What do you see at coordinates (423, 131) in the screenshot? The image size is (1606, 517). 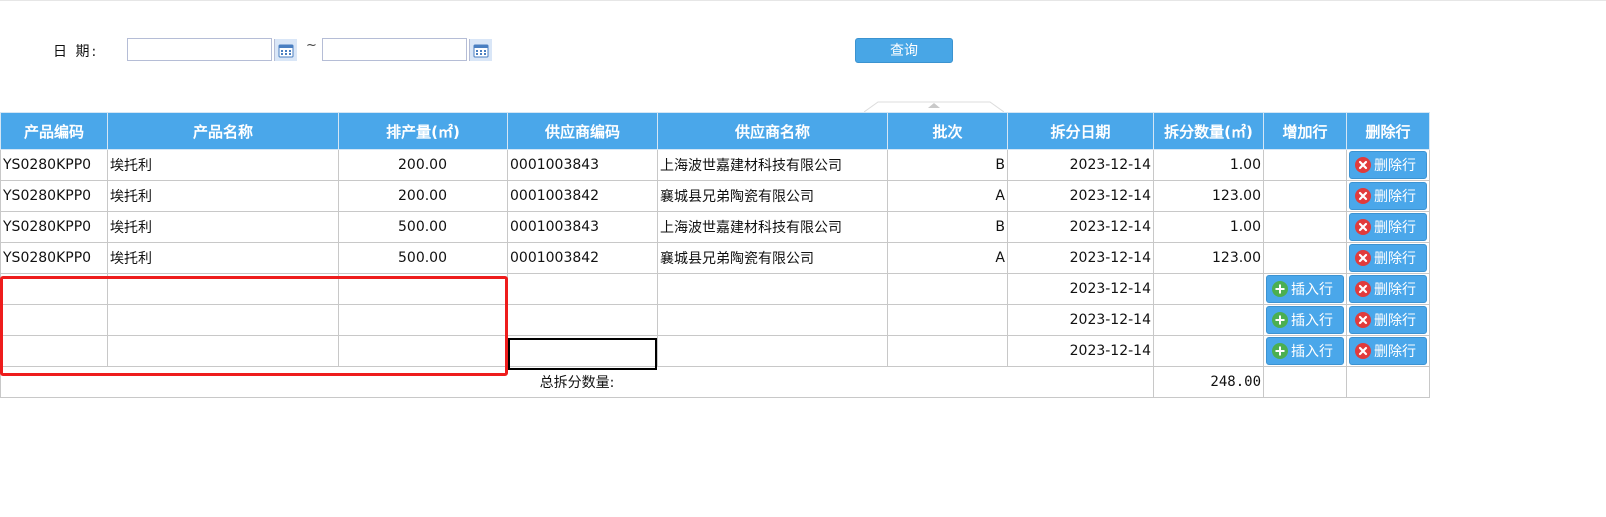 I see `header-output: 排产量(㎡)` at bounding box center [423, 131].